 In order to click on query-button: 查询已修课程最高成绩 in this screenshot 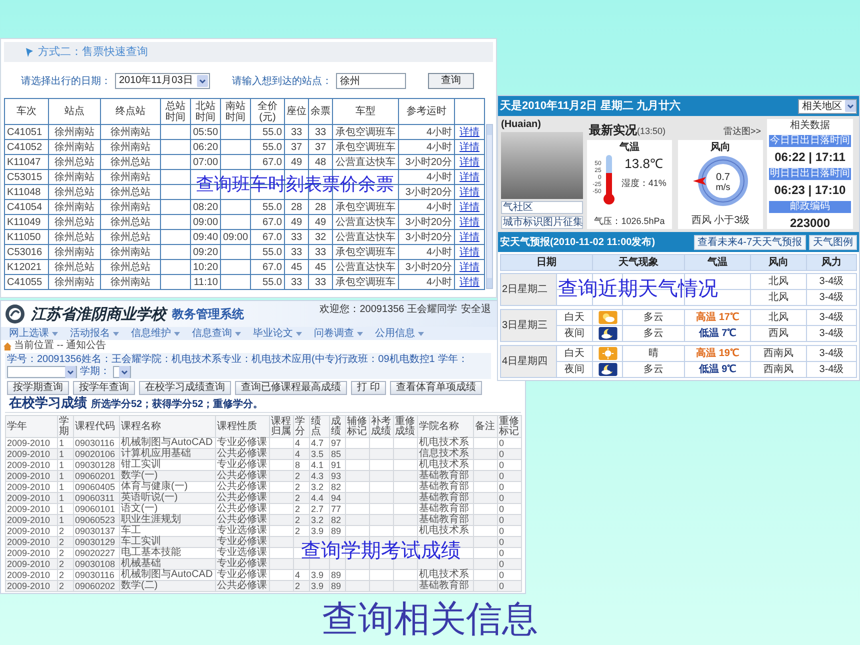, I will do `click(291, 388)`.